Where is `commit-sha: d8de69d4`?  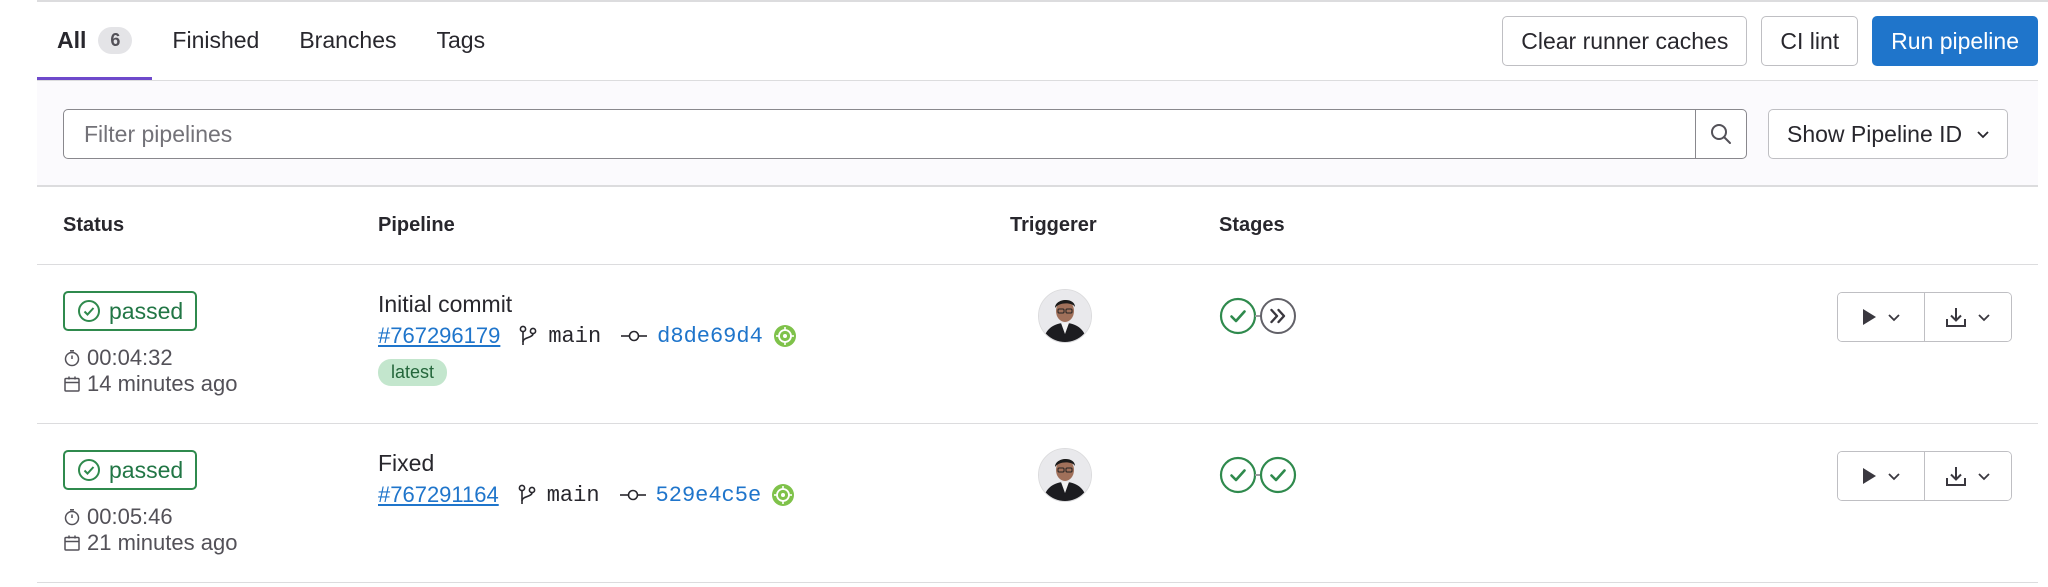
commit-sha: d8de69d4 is located at coordinates (692, 336).